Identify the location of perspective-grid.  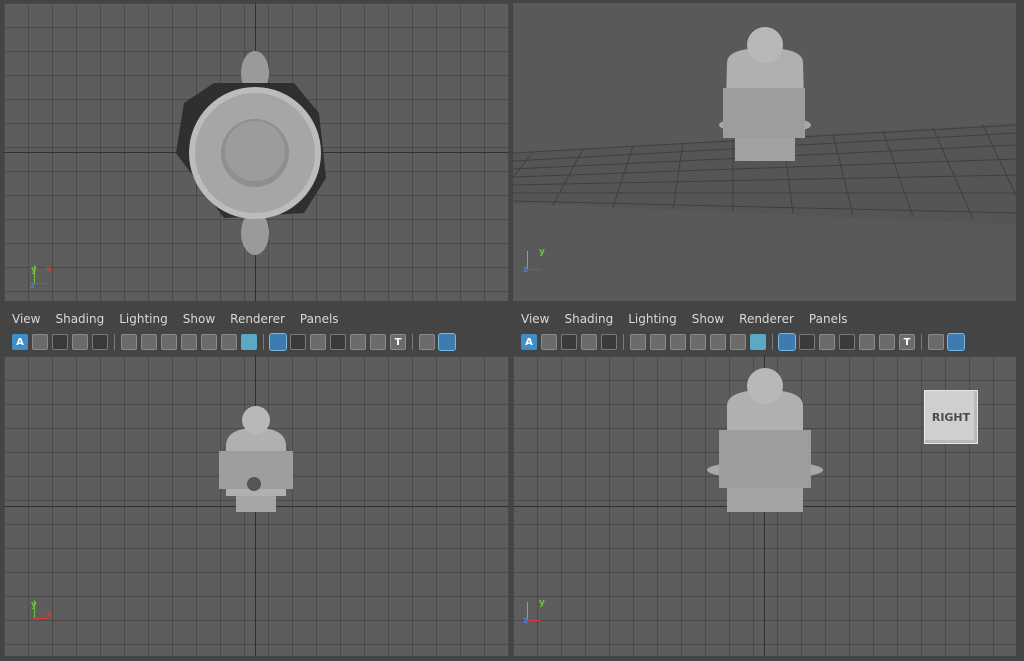
(764, 126).